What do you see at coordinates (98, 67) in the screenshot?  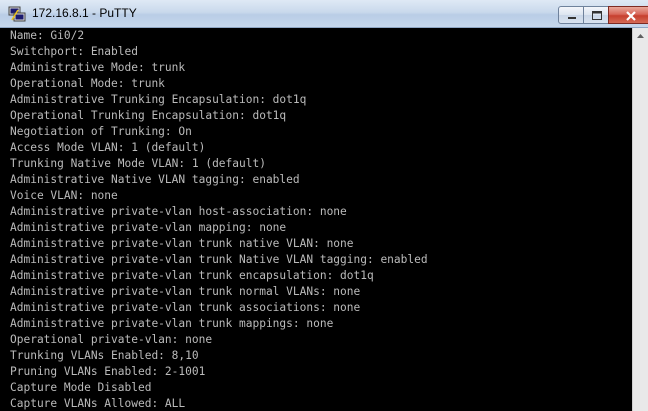 I see `terminal-line: Administrative Mode: trunk` at bounding box center [98, 67].